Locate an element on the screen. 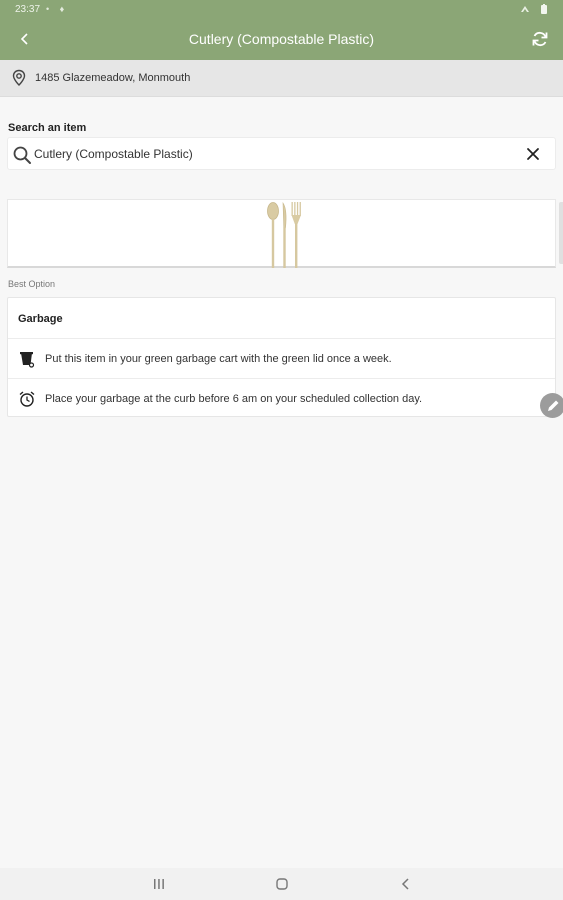  back-button is located at coordinates (25, 39).